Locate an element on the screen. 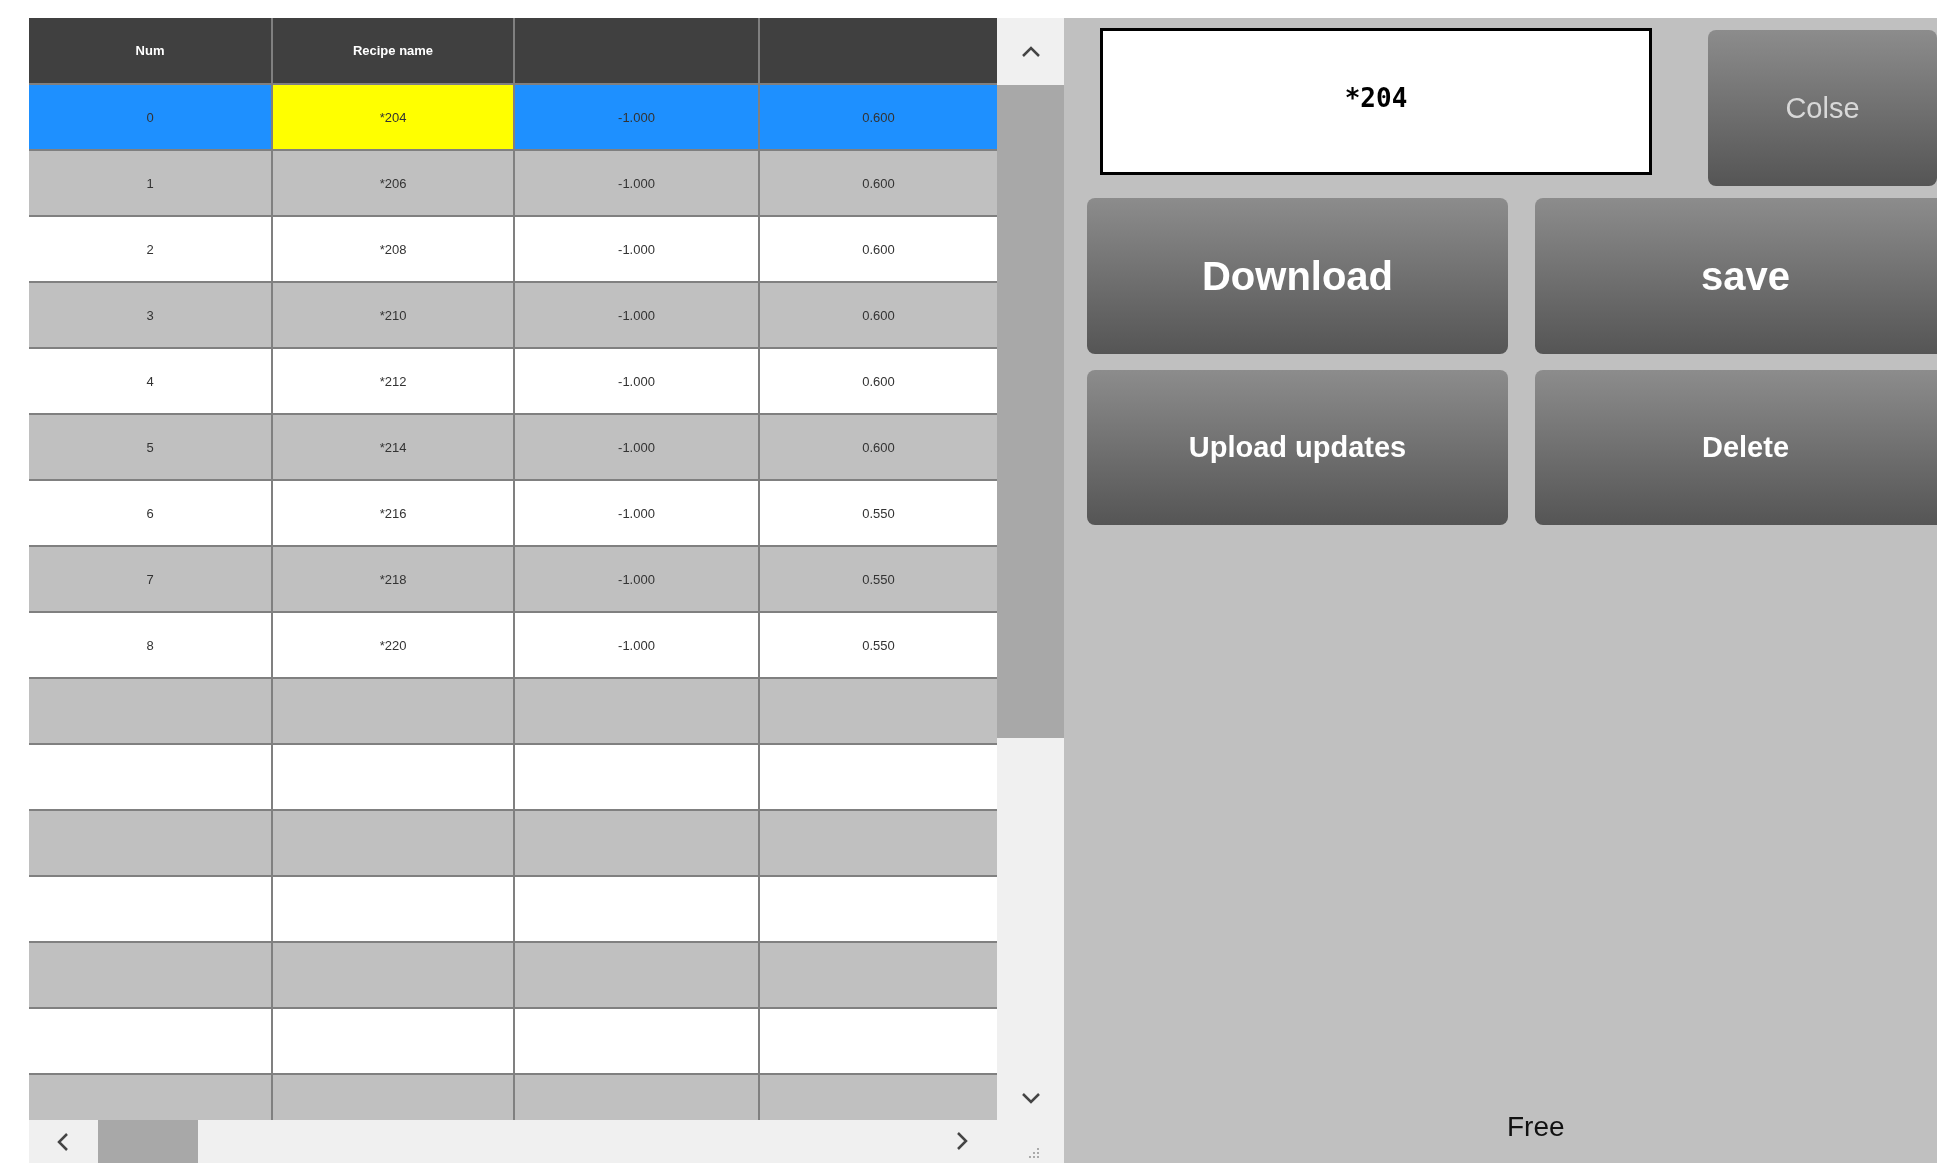  table-row: 8 *220 -1.000 0.550 is located at coordinates (513, 646).